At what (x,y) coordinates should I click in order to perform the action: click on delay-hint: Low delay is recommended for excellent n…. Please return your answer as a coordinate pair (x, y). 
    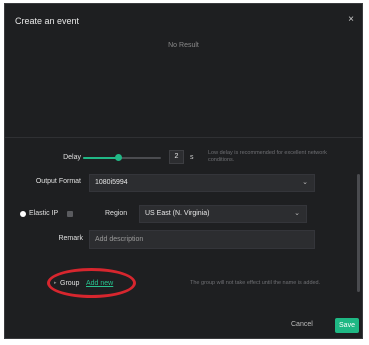
    Looking at the image, I should click on (267, 156).